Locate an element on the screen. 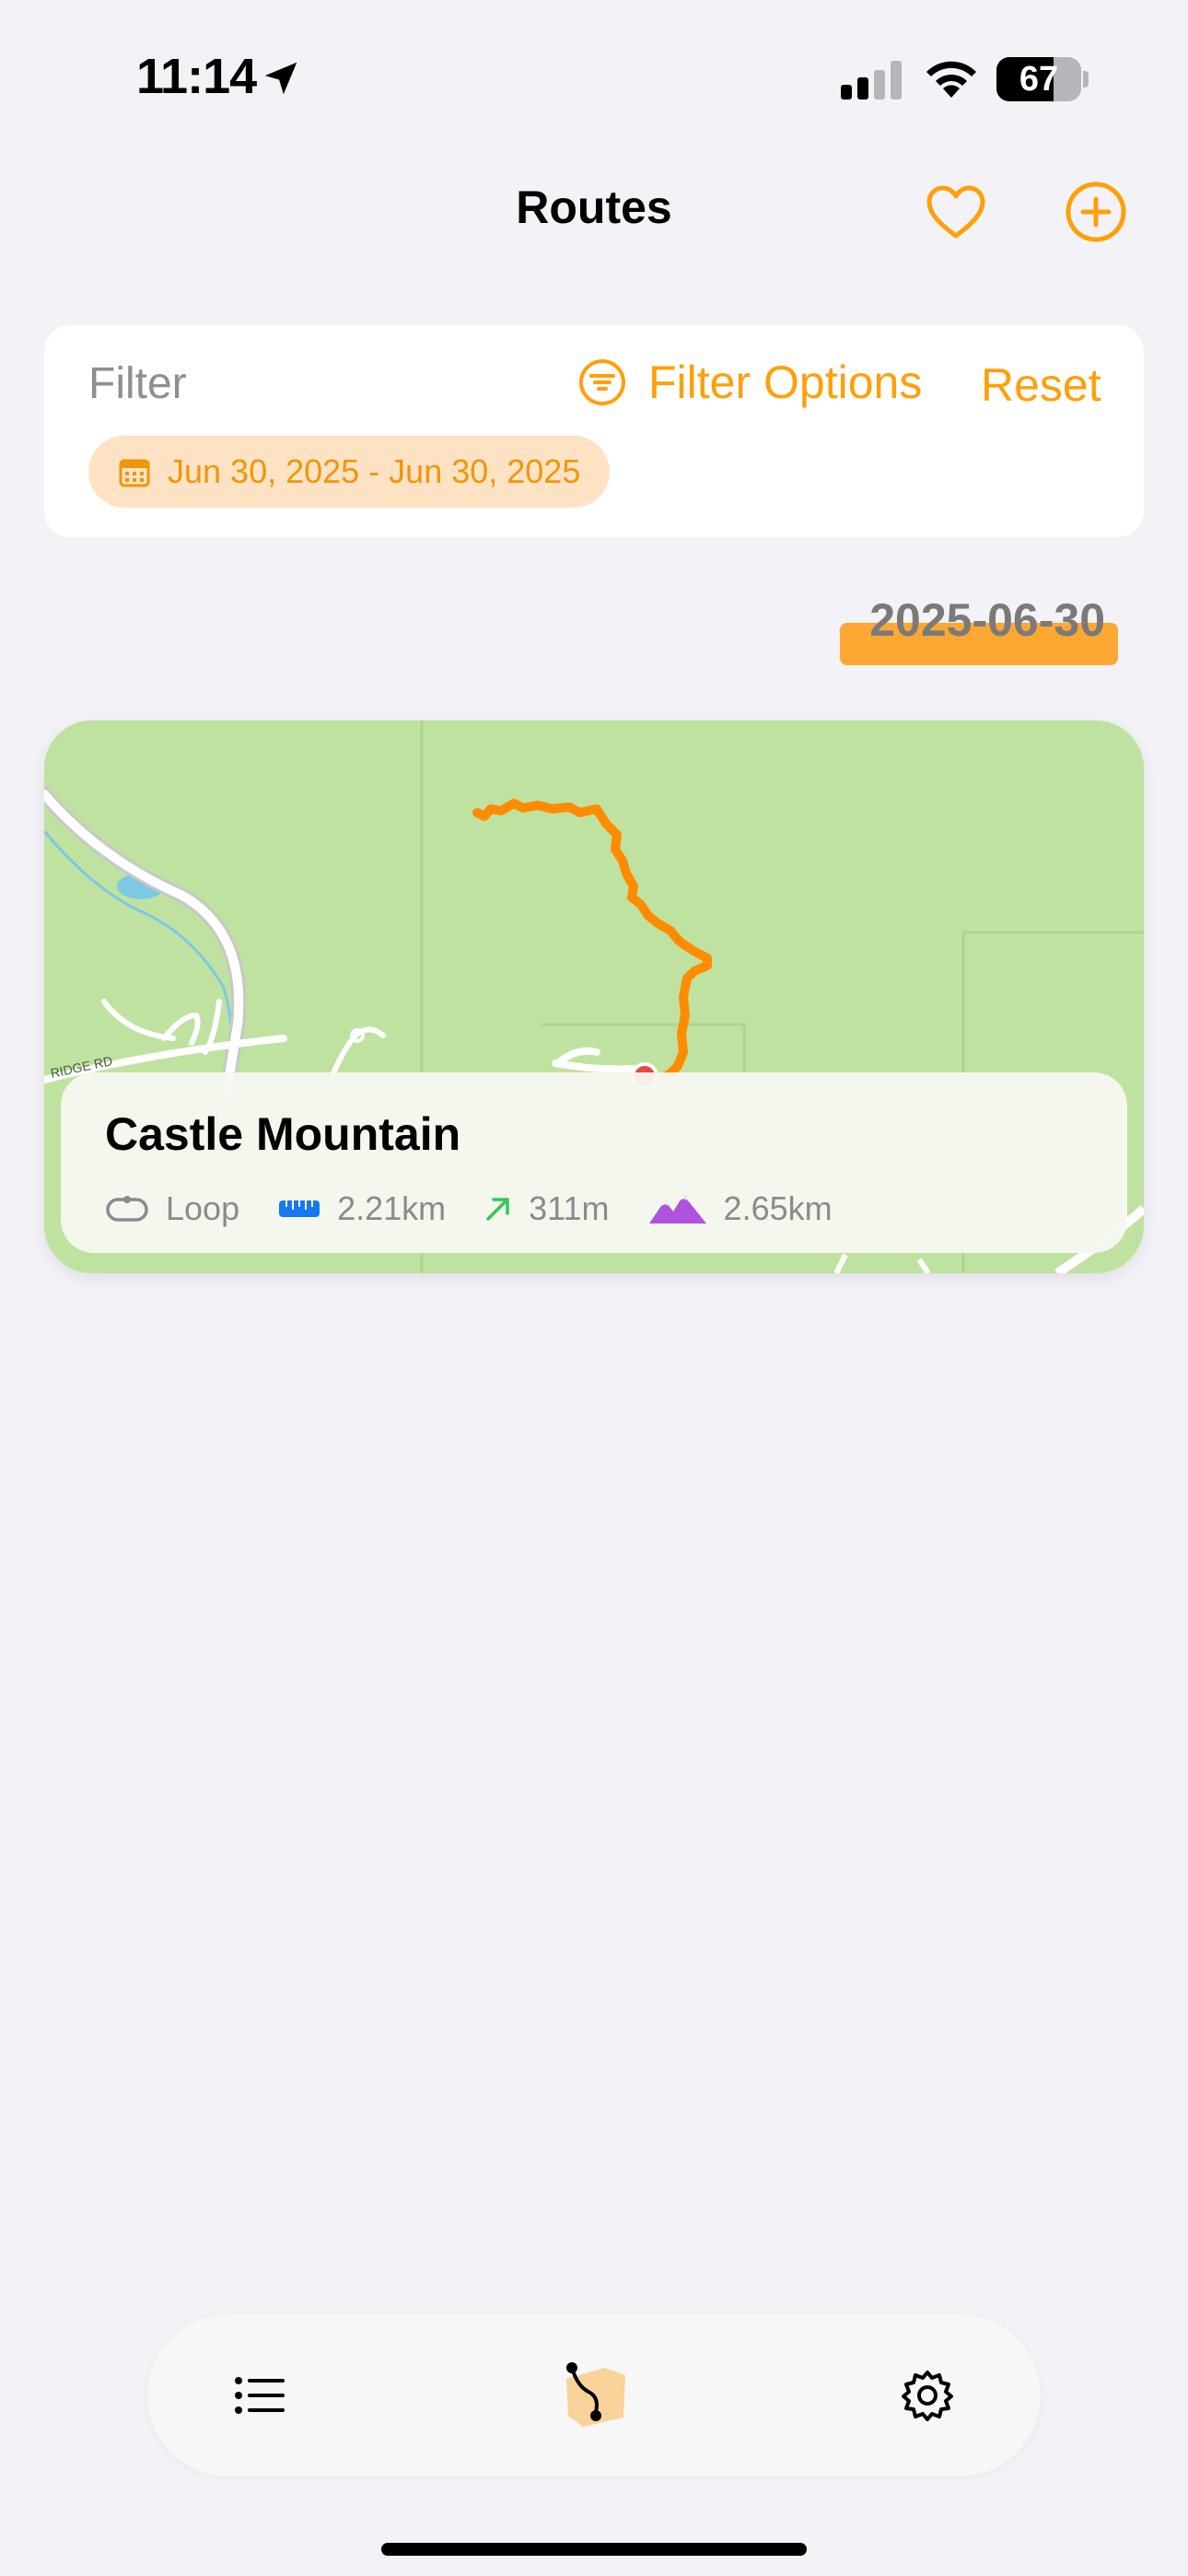  route-stats: Loop 2.21km 311m 2.65km is located at coordinates (488, 1209).